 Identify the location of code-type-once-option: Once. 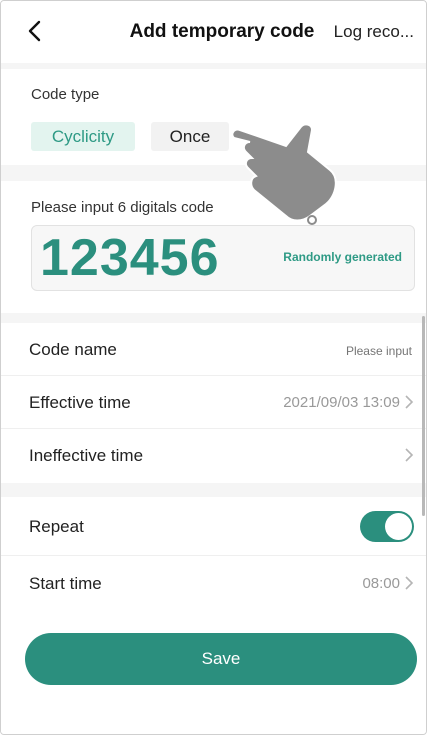
(190, 136).